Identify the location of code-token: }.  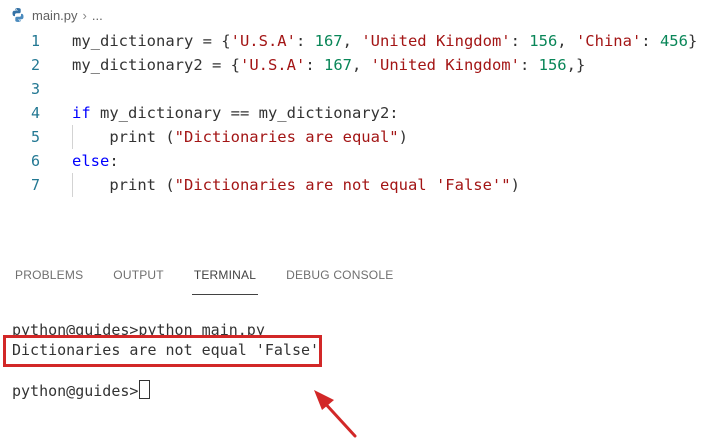
(692, 41).